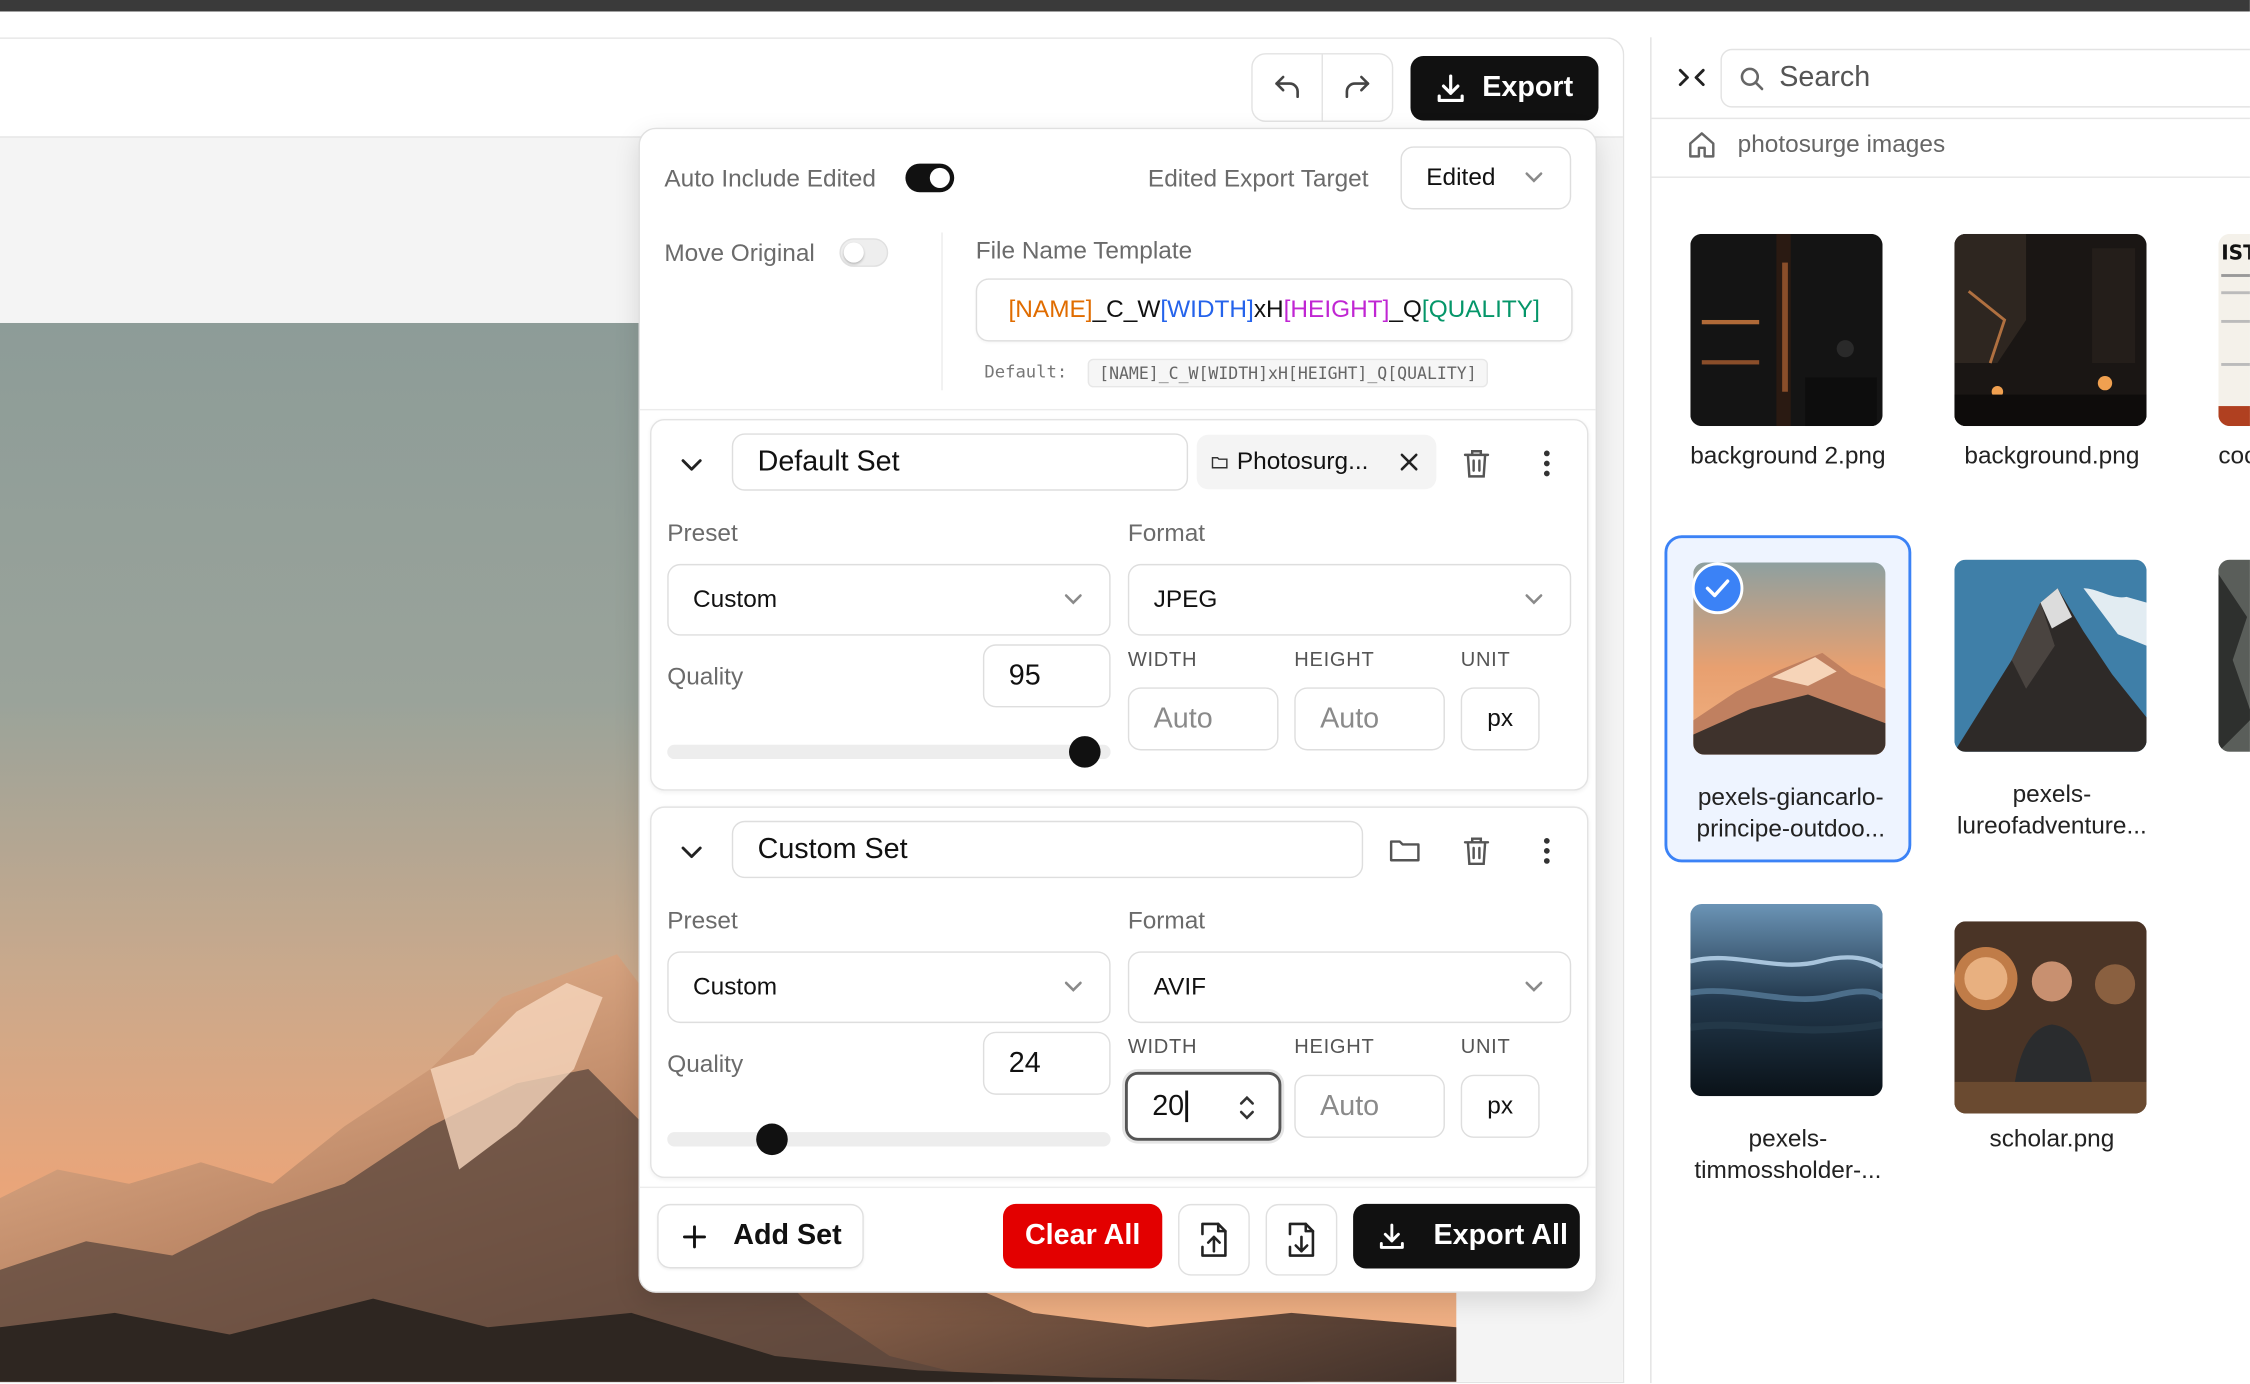 This screenshot has height=1384, width=2250. I want to click on number-stepper-icon, so click(1246, 1107).